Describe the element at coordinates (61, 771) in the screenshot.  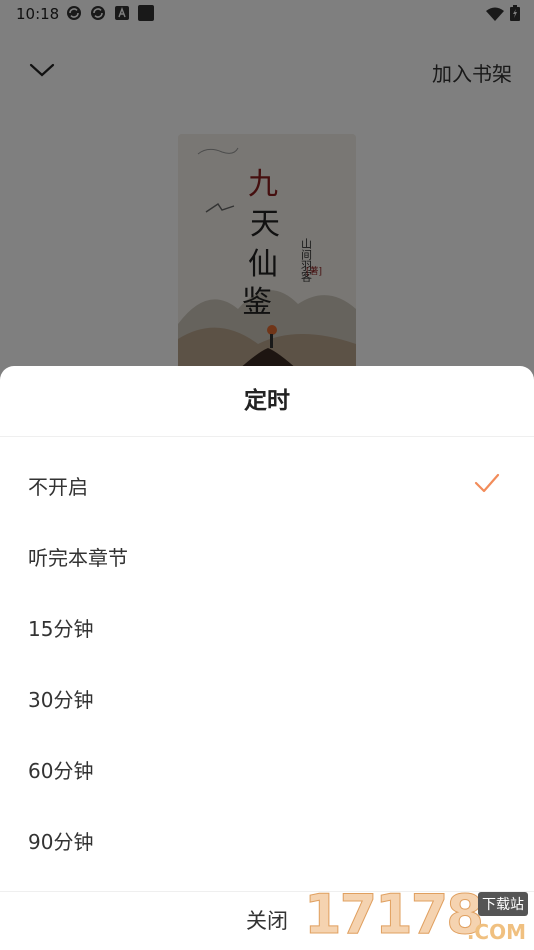
I see `option-label: 60分钟` at that location.